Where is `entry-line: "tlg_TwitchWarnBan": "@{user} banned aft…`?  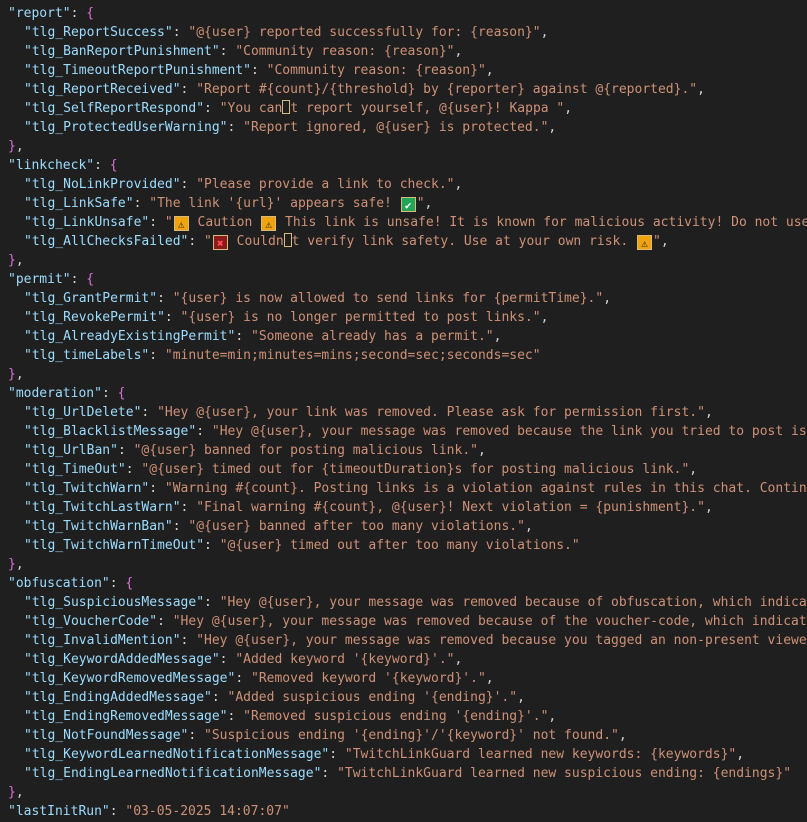 entry-line: "tlg_TwitchWarnBan": "@{user} banned aft… is located at coordinates (403, 526).